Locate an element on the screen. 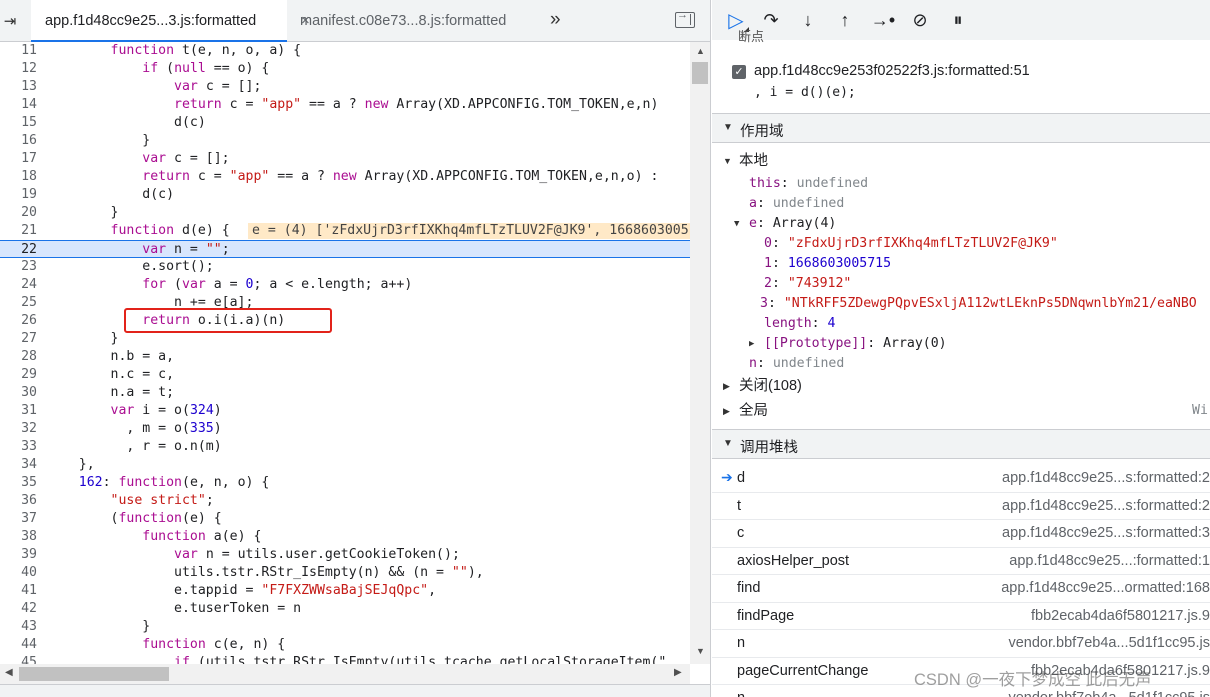  scope-header: ▼ 作用域 is located at coordinates (961, 128).